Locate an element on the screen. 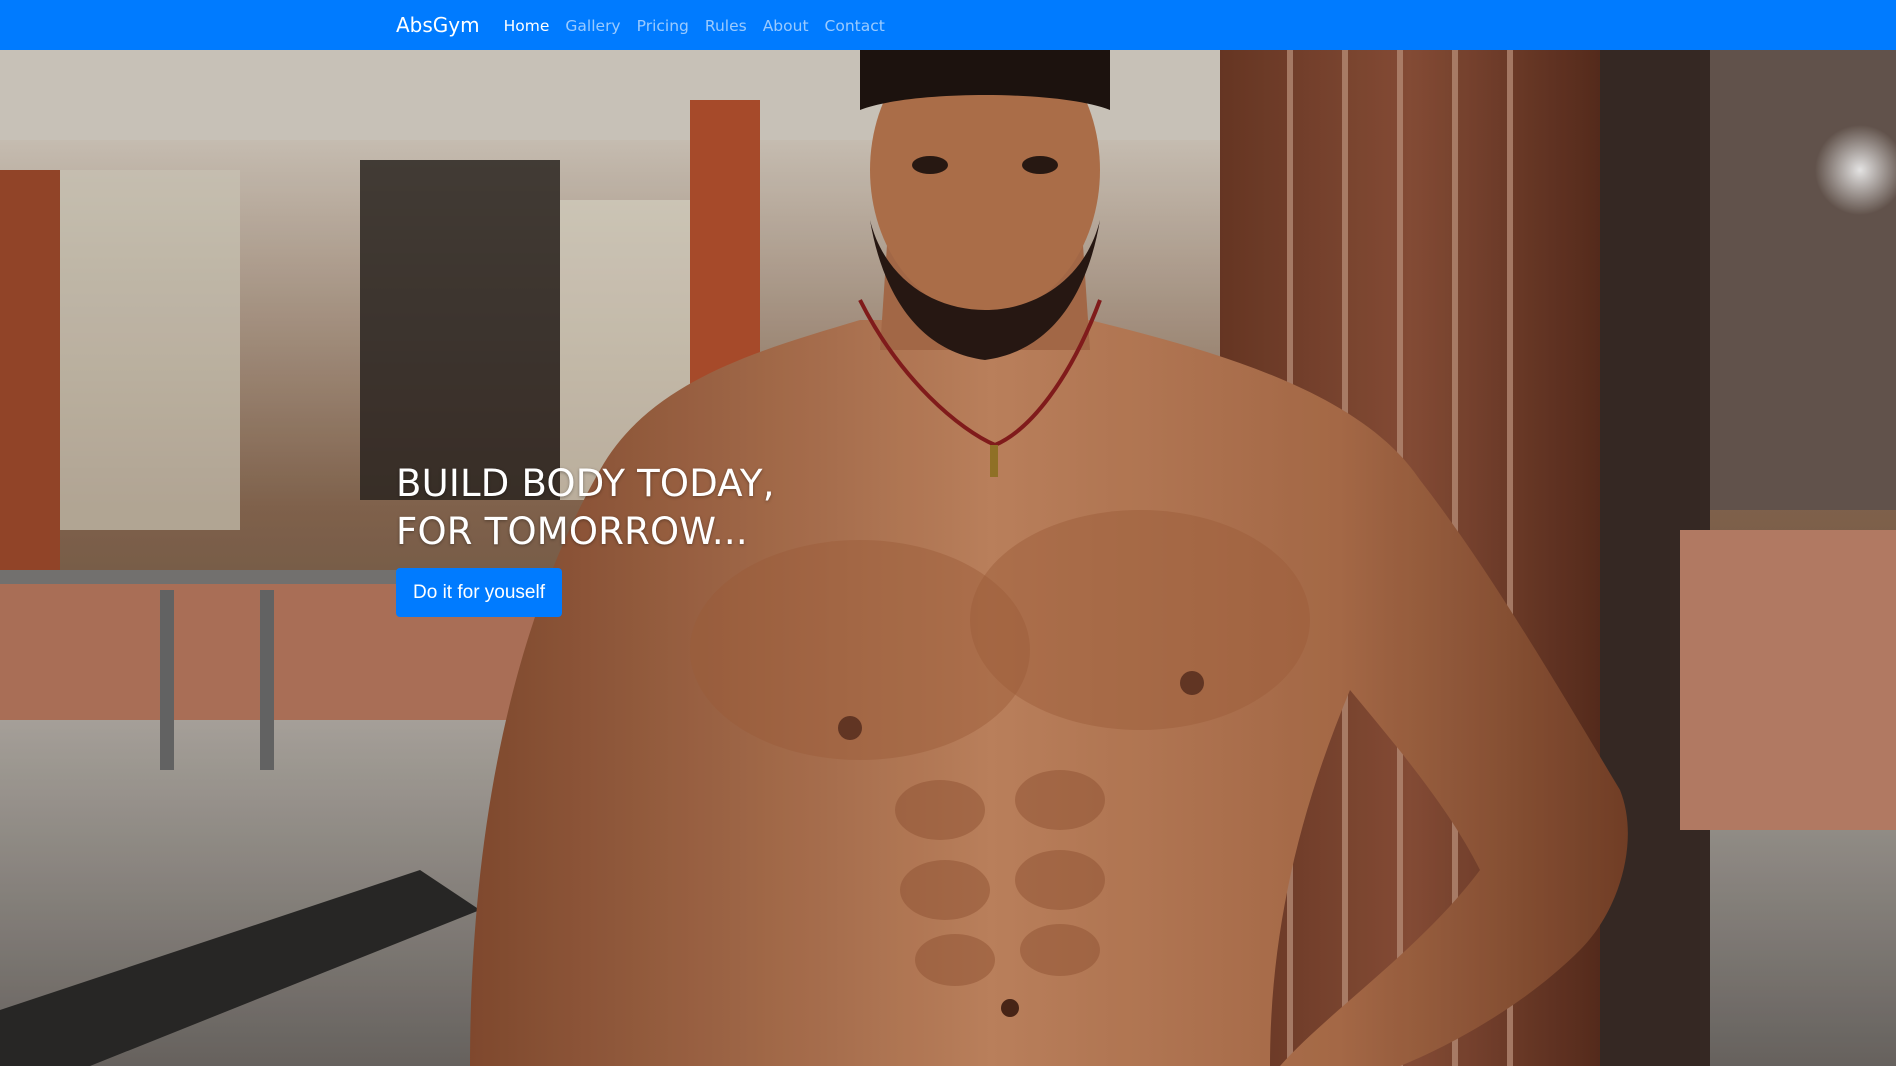  nav-item-gallery: Gallery is located at coordinates (592, 25).